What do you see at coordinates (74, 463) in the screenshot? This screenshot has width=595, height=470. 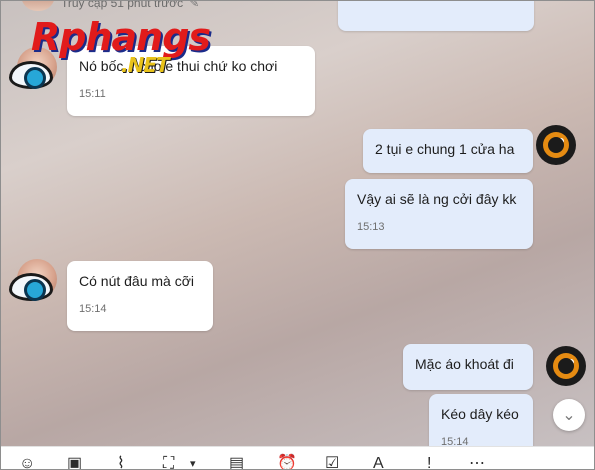 I see `image-icon: ▣` at bounding box center [74, 463].